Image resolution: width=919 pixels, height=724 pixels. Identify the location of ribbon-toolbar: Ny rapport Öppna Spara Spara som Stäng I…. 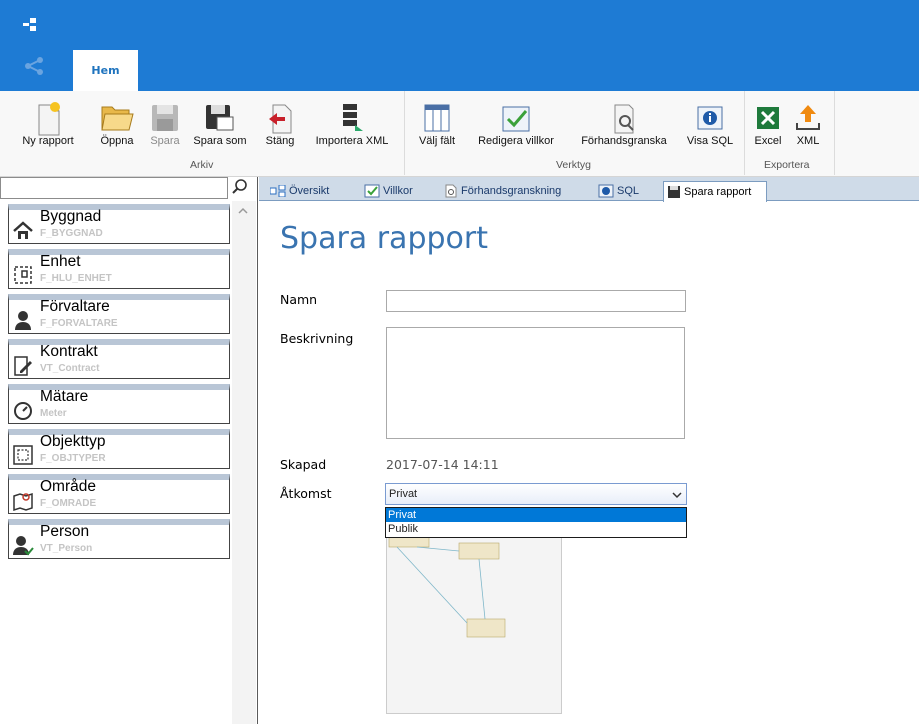
(459, 134).